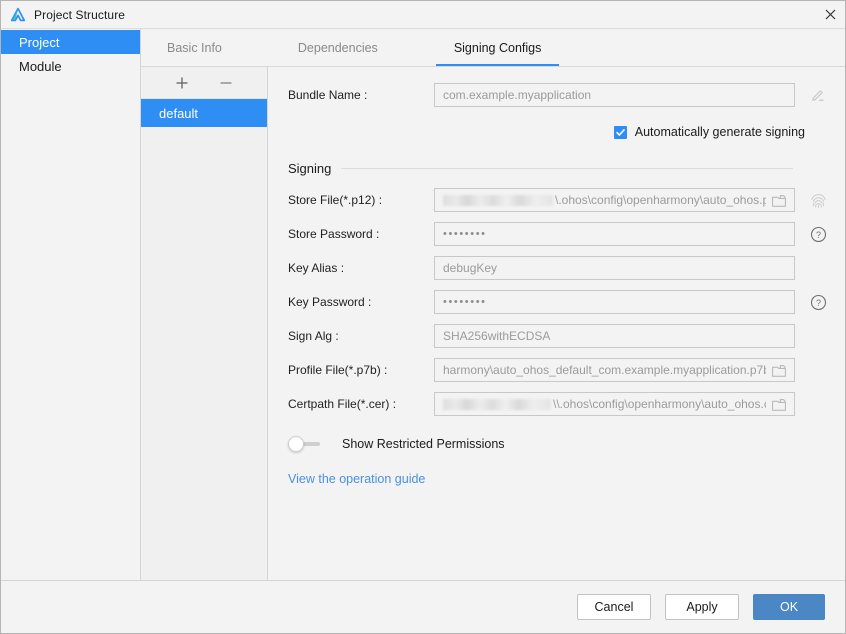  What do you see at coordinates (614, 607) in the screenshot?
I see `cancel-button: Cancel` at bounding box center [614, 607].